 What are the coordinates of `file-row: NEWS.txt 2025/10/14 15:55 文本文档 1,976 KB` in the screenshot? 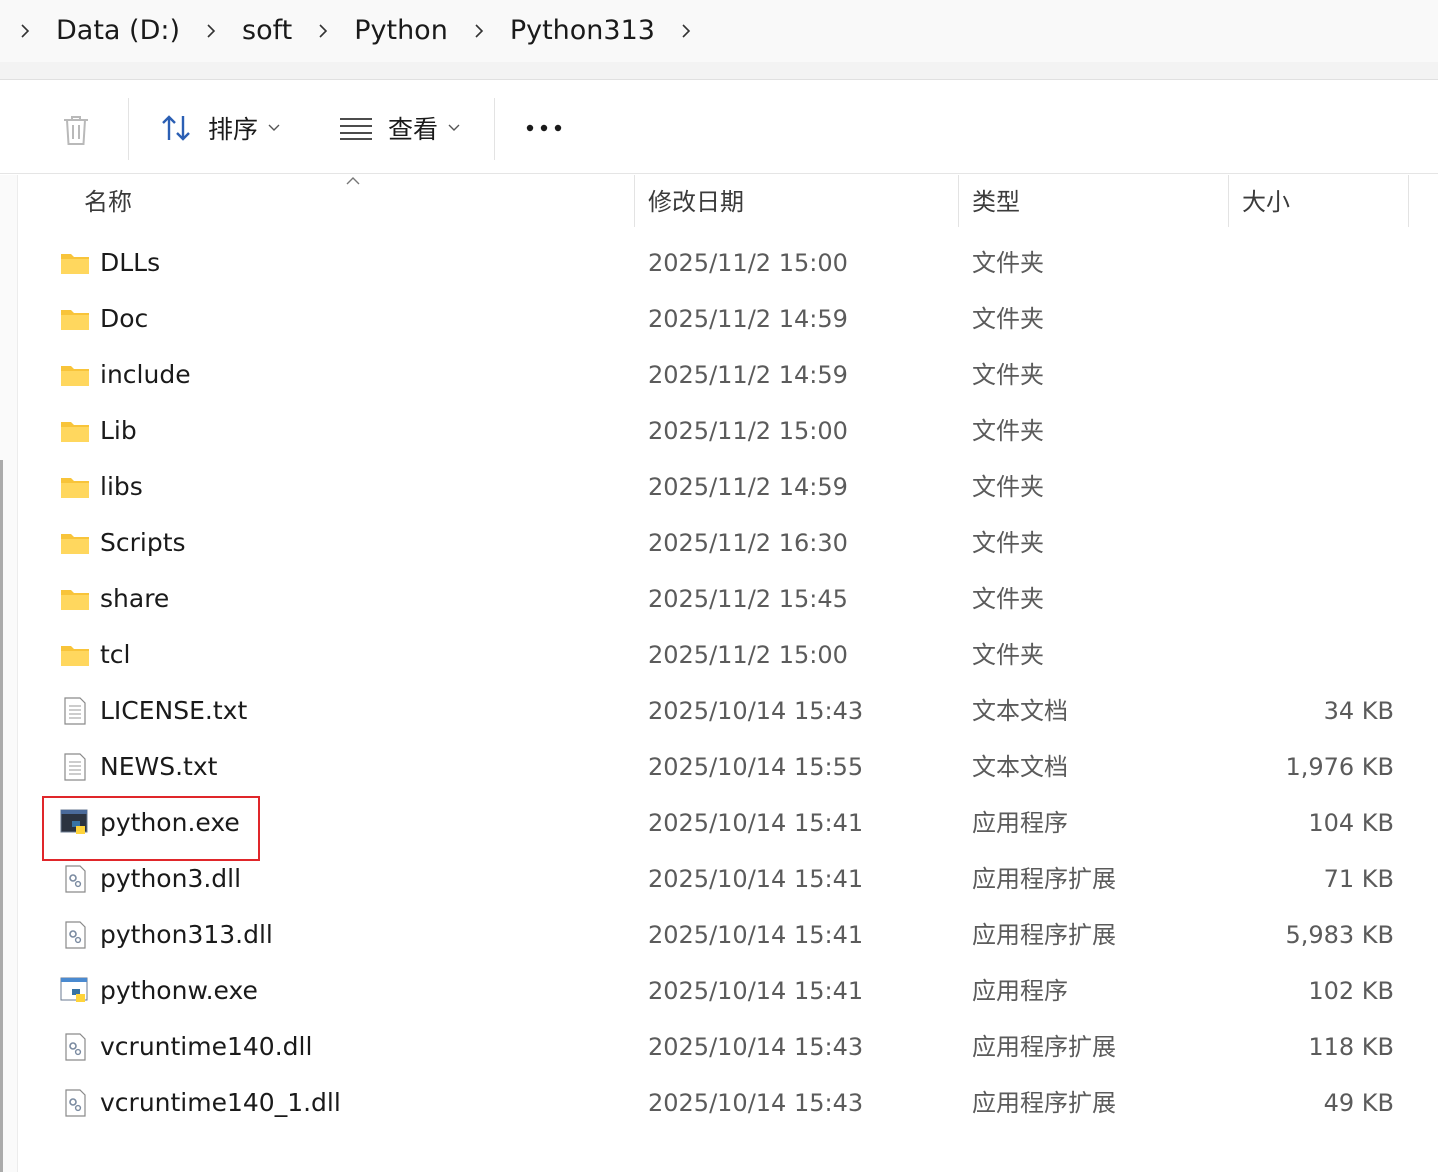 It's located at (728, 767).